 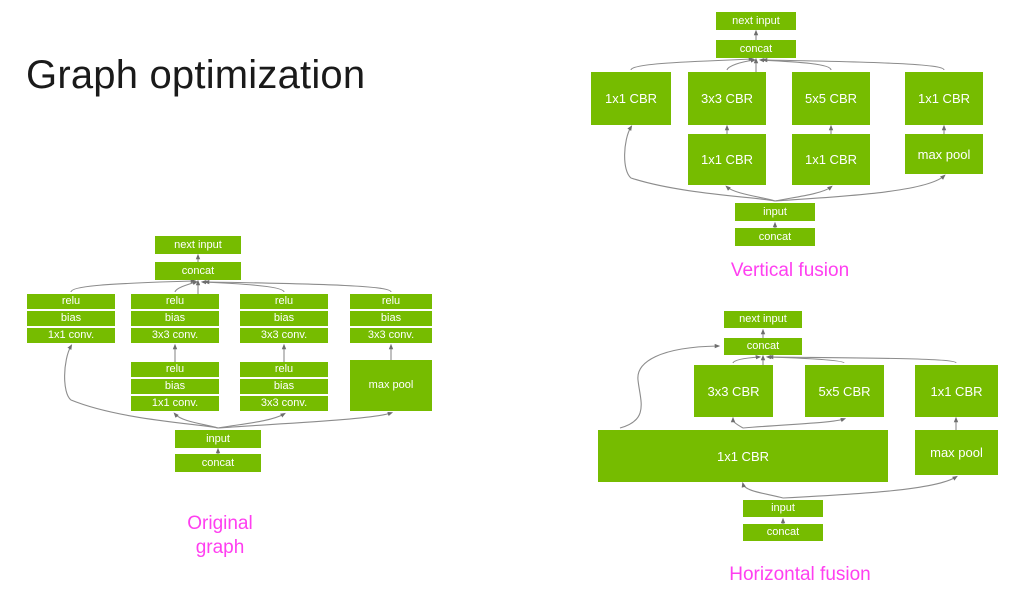 I want to click on graph-node-og-c1-bias: bias, so click(x=71, y=318).